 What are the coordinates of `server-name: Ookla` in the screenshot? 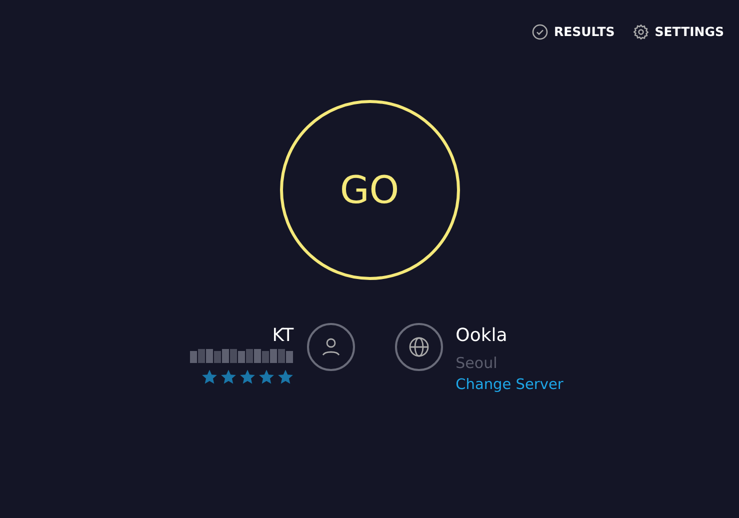 It's located at (482, 336).